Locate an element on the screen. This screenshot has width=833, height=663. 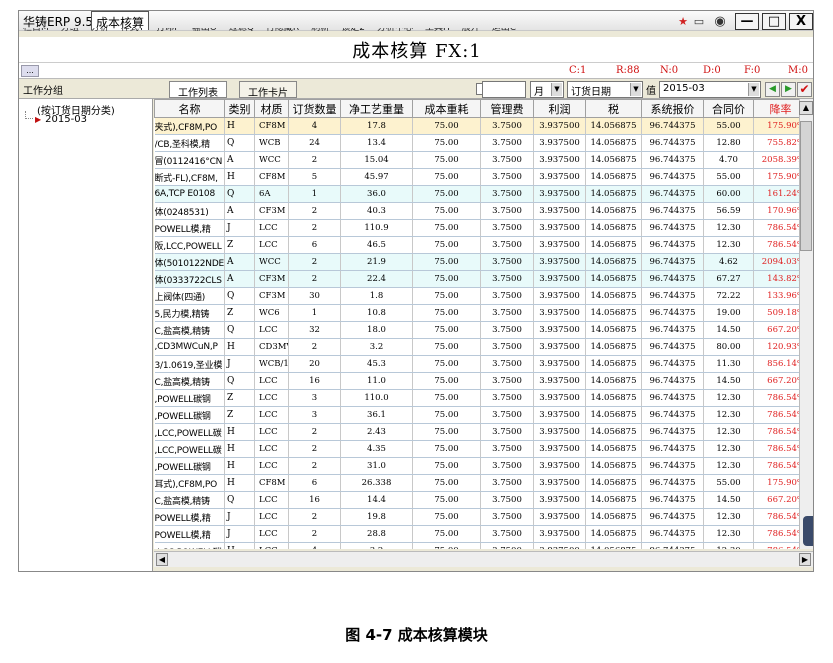
table-cell: 16 is located at coordinates (314, 500).